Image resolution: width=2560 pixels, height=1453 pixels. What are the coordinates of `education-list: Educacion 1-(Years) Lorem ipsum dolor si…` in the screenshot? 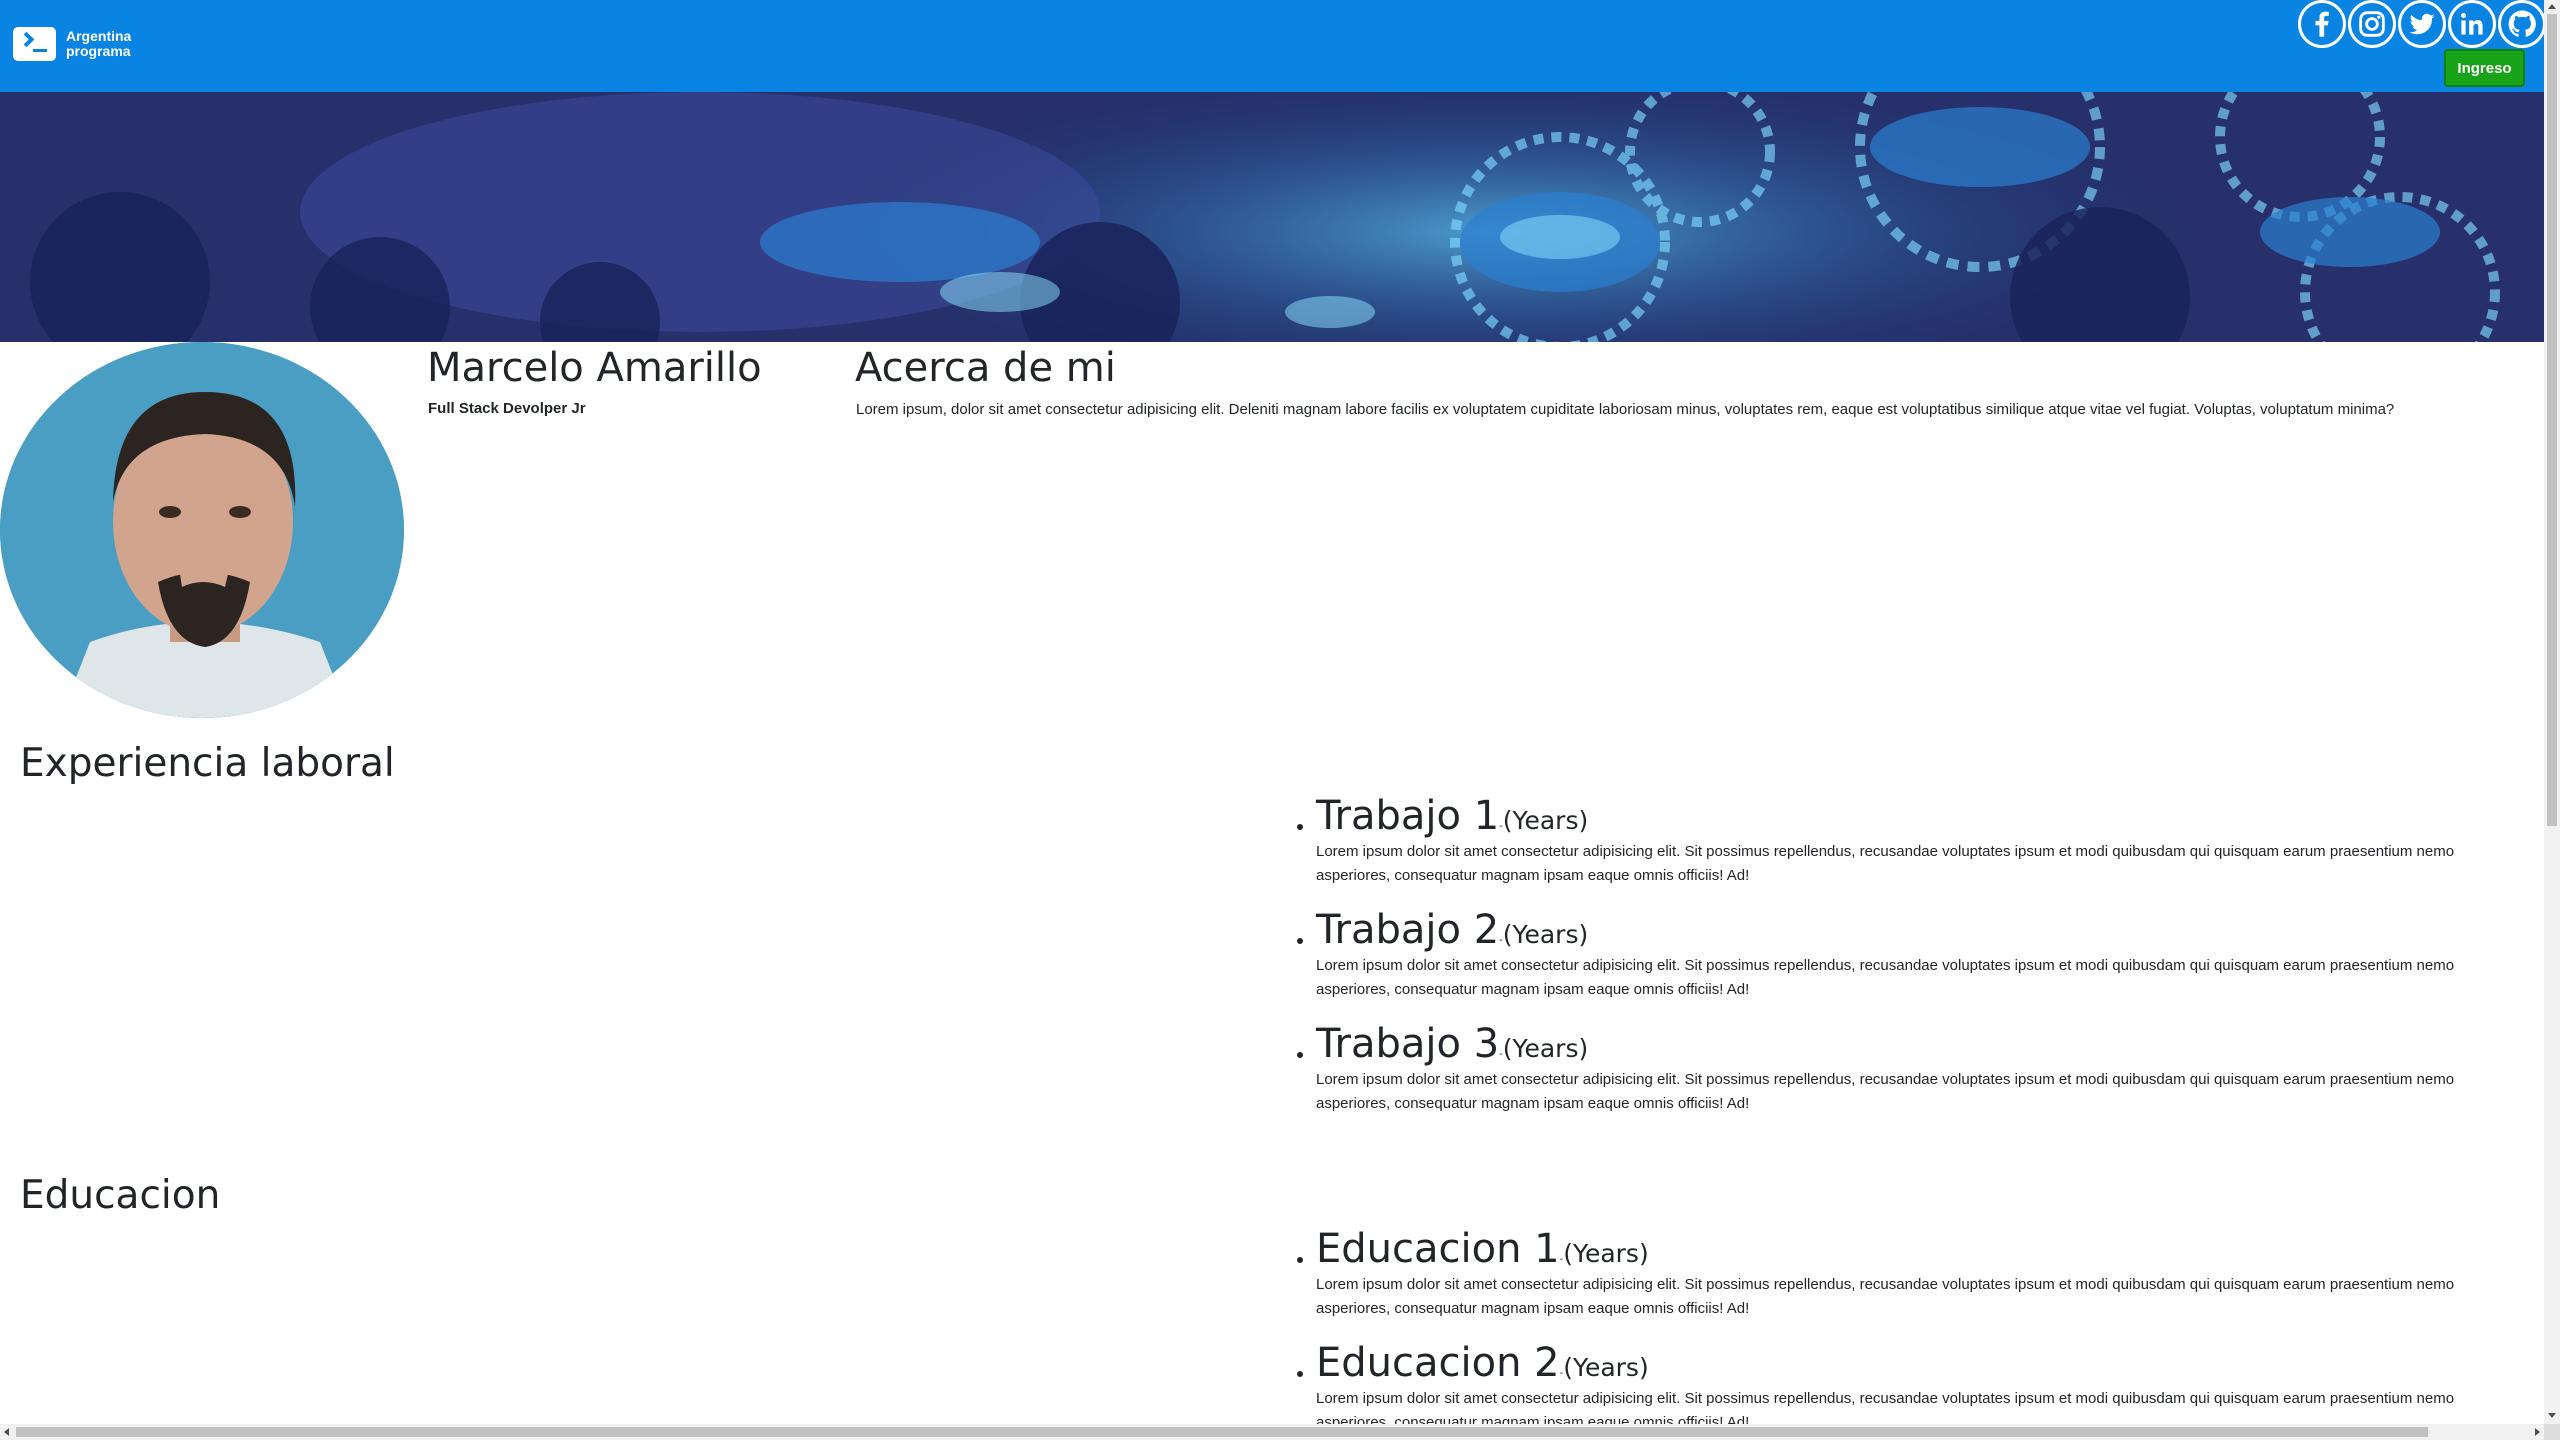 It's located at (1903, 1339).